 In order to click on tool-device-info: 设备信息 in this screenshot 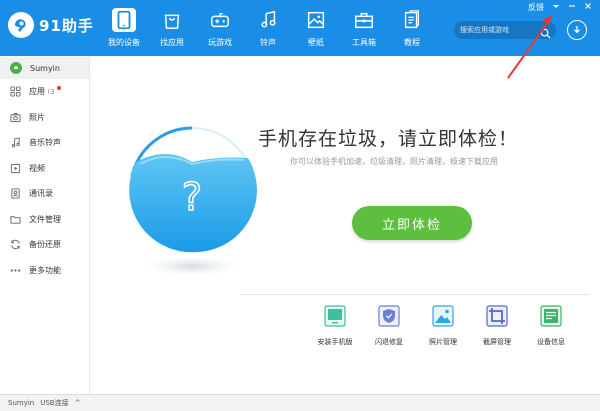, I will do `click(551, 325)`.